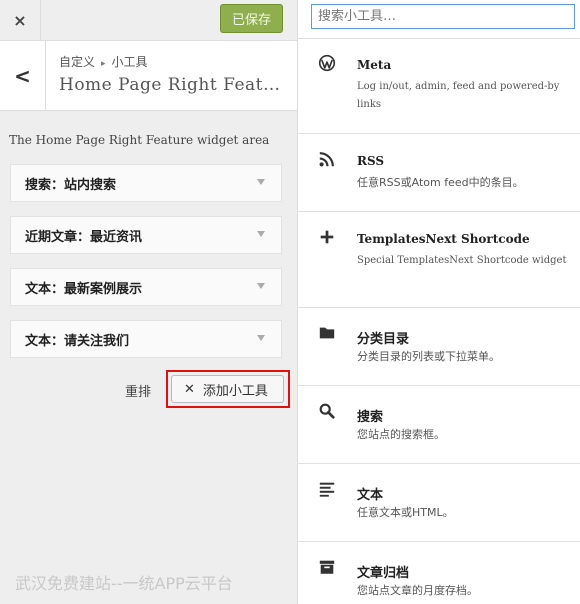 The height and width of the screenshot is (604, 580). I want to click on widget-label: 文本：请关注我们, so click(77, 341).